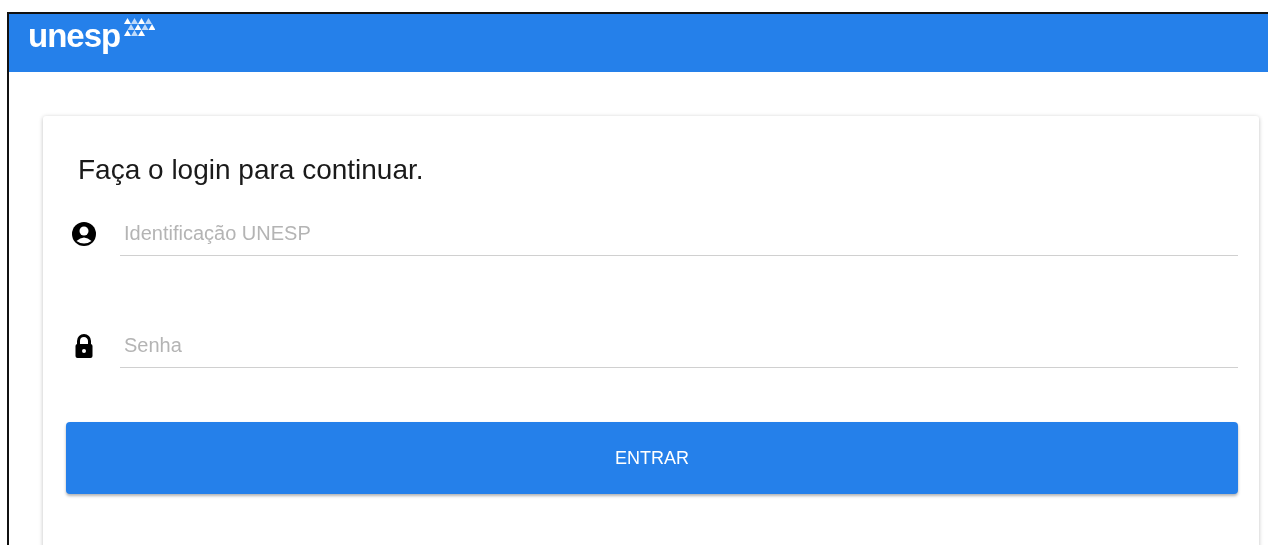 Image resolution: width=1268 pixels, height=545 pixels. I want to click on user-icon, so click(84, 234).